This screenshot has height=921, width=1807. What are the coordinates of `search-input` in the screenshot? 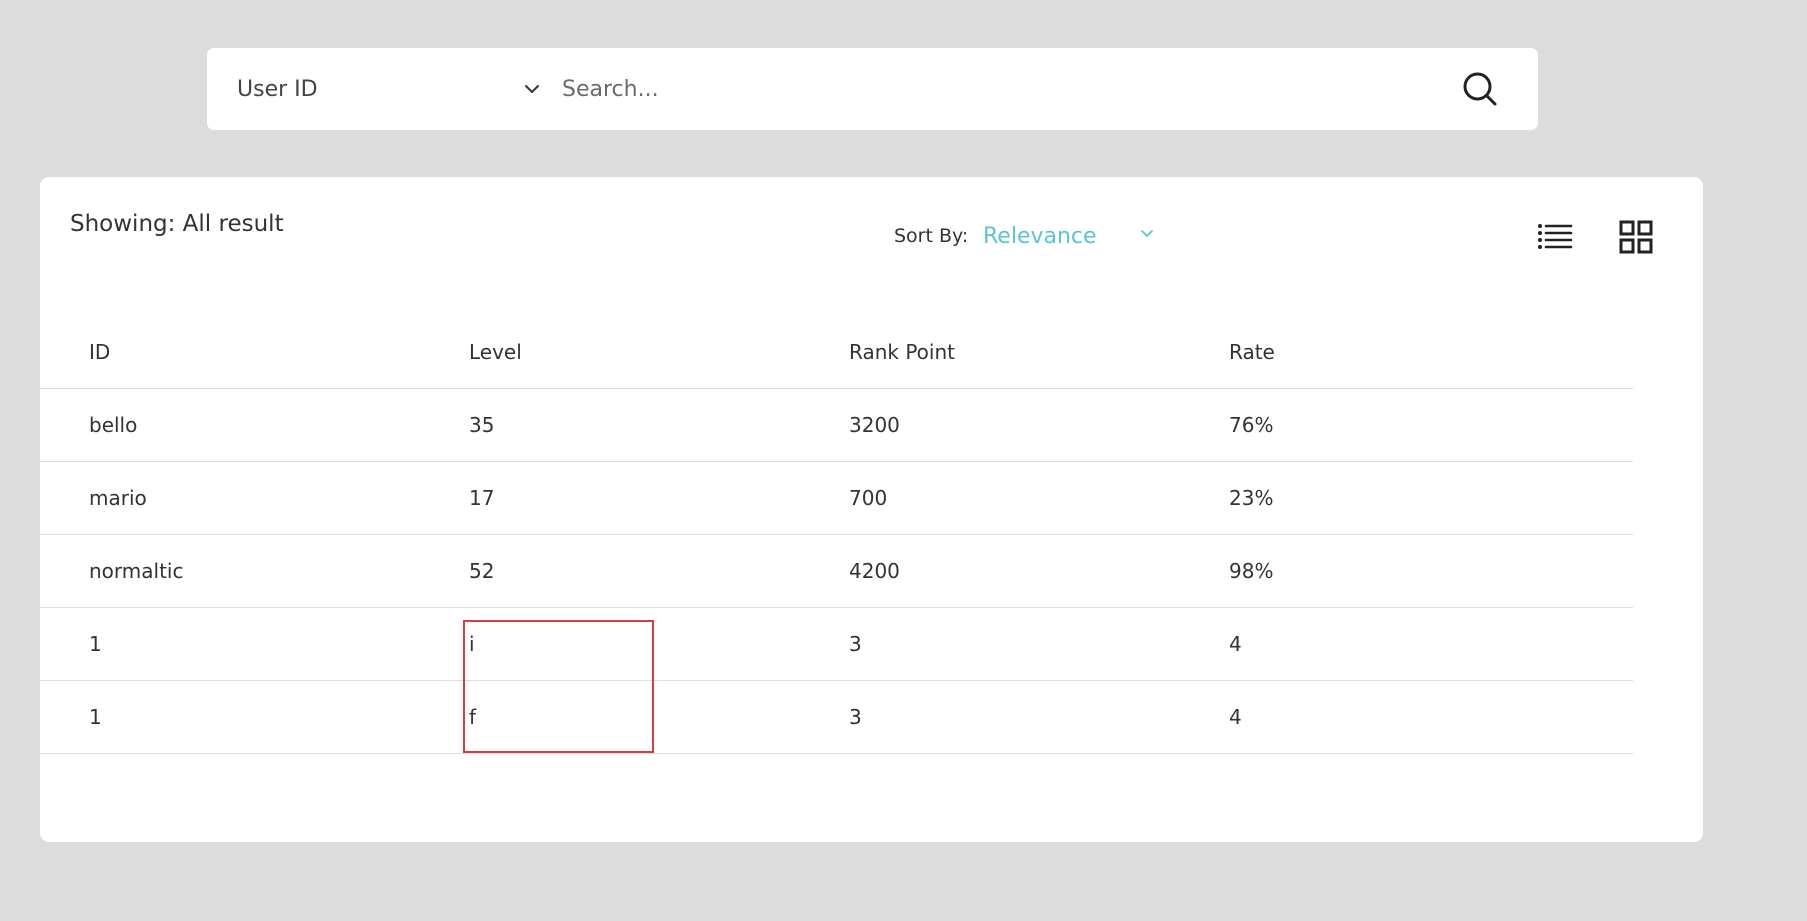 It's located at (1002, 89).